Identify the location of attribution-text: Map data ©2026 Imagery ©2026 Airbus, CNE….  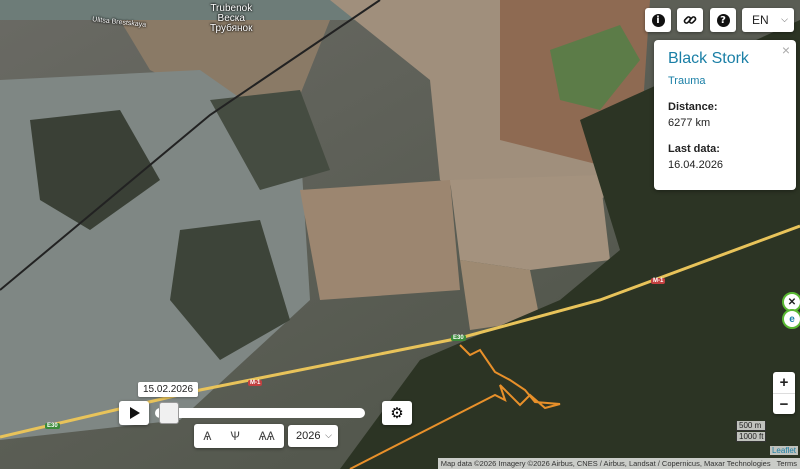
(605, 463).